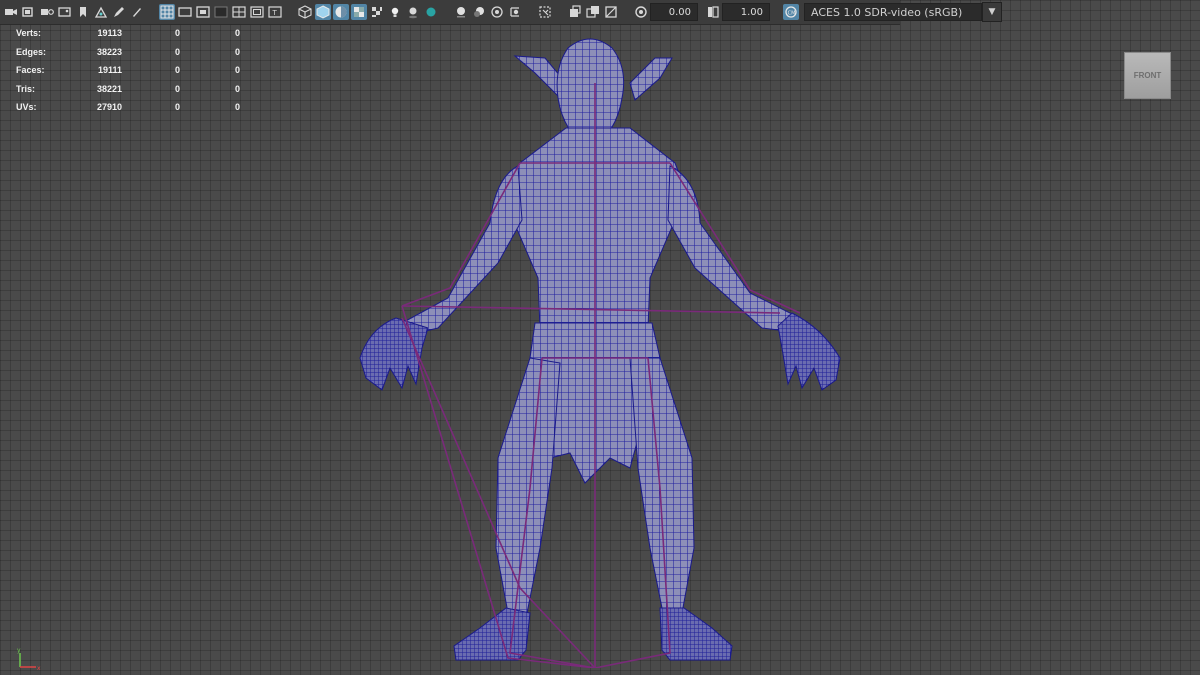 The image size is (1200, 675). I want to click on bookmark-icon, so click(83, 12).